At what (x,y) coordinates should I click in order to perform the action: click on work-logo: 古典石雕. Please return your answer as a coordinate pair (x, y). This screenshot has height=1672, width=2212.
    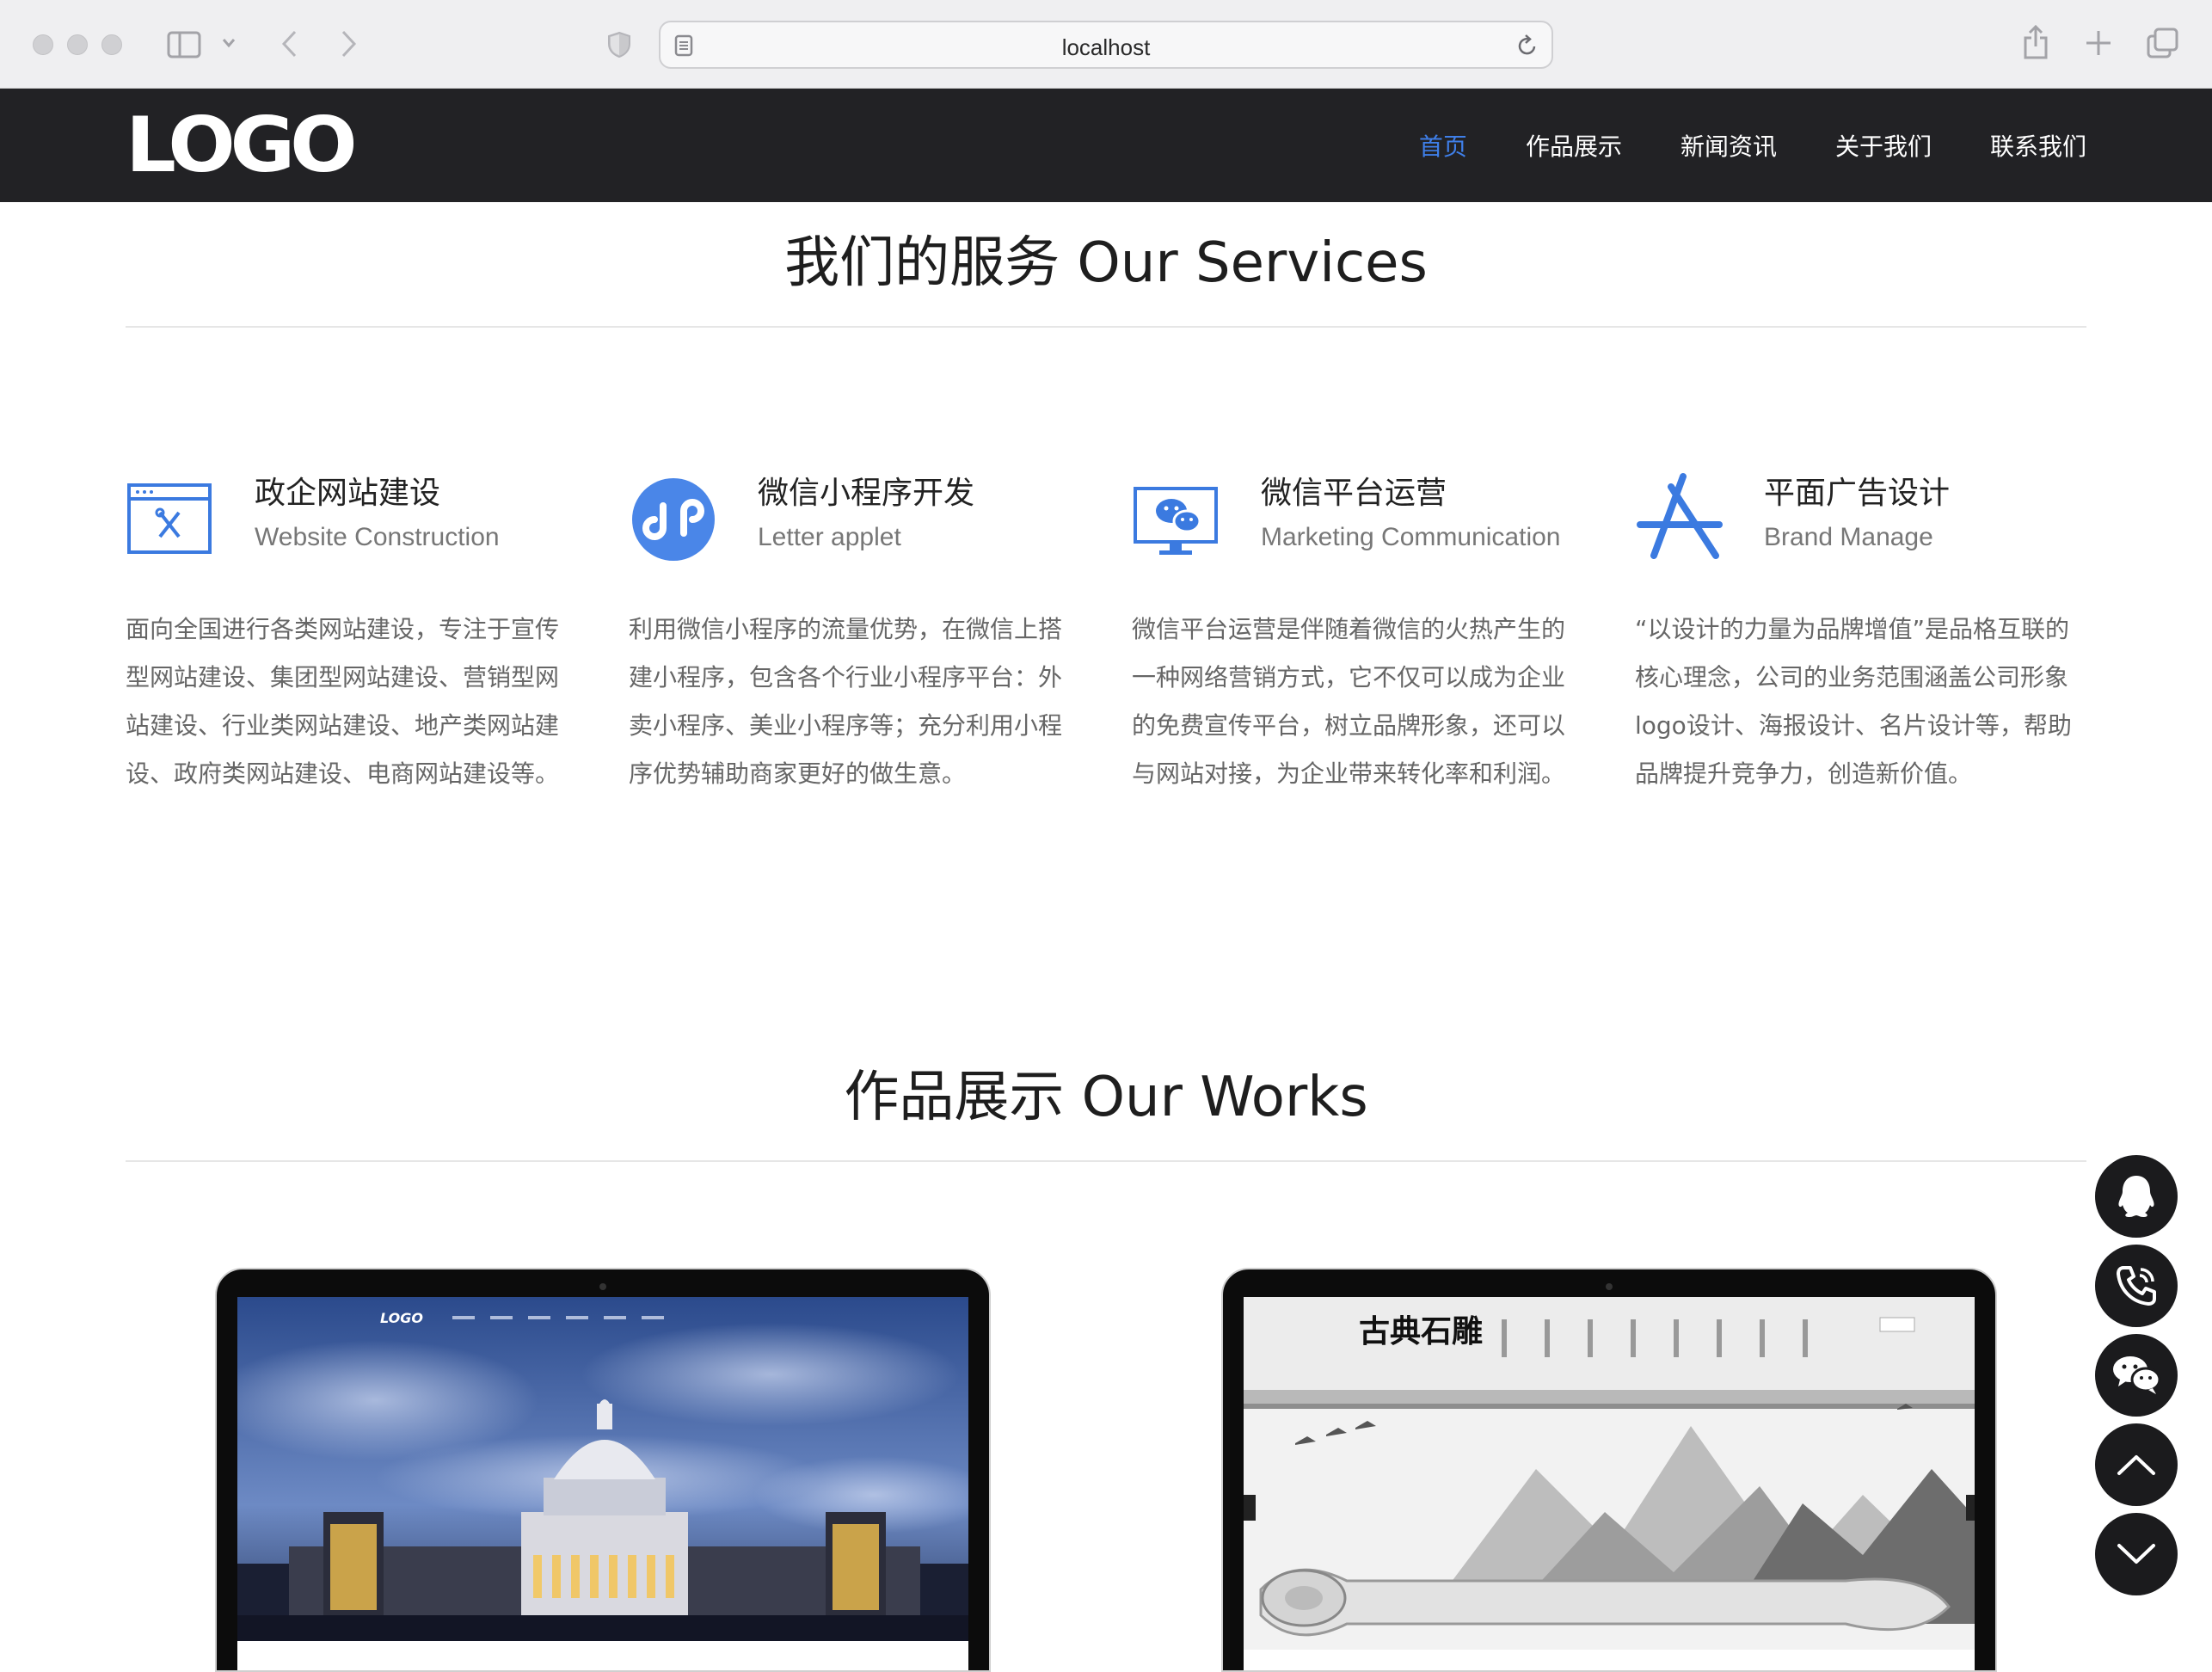
    Looking at the image, I should click on (1421, 1331).